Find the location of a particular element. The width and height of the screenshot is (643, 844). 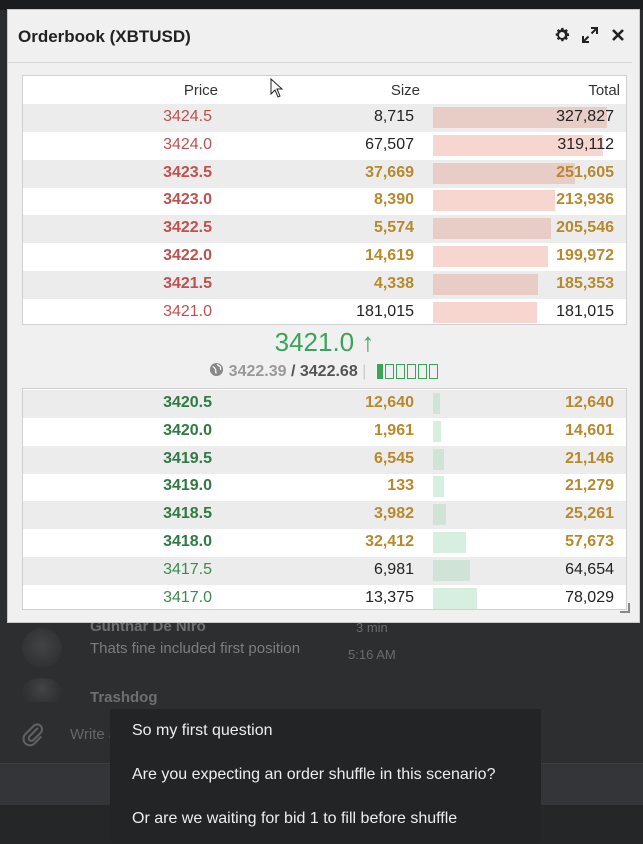

bid-row: 3418.0 32,412 57,673 is located at coordinates (324, 543).